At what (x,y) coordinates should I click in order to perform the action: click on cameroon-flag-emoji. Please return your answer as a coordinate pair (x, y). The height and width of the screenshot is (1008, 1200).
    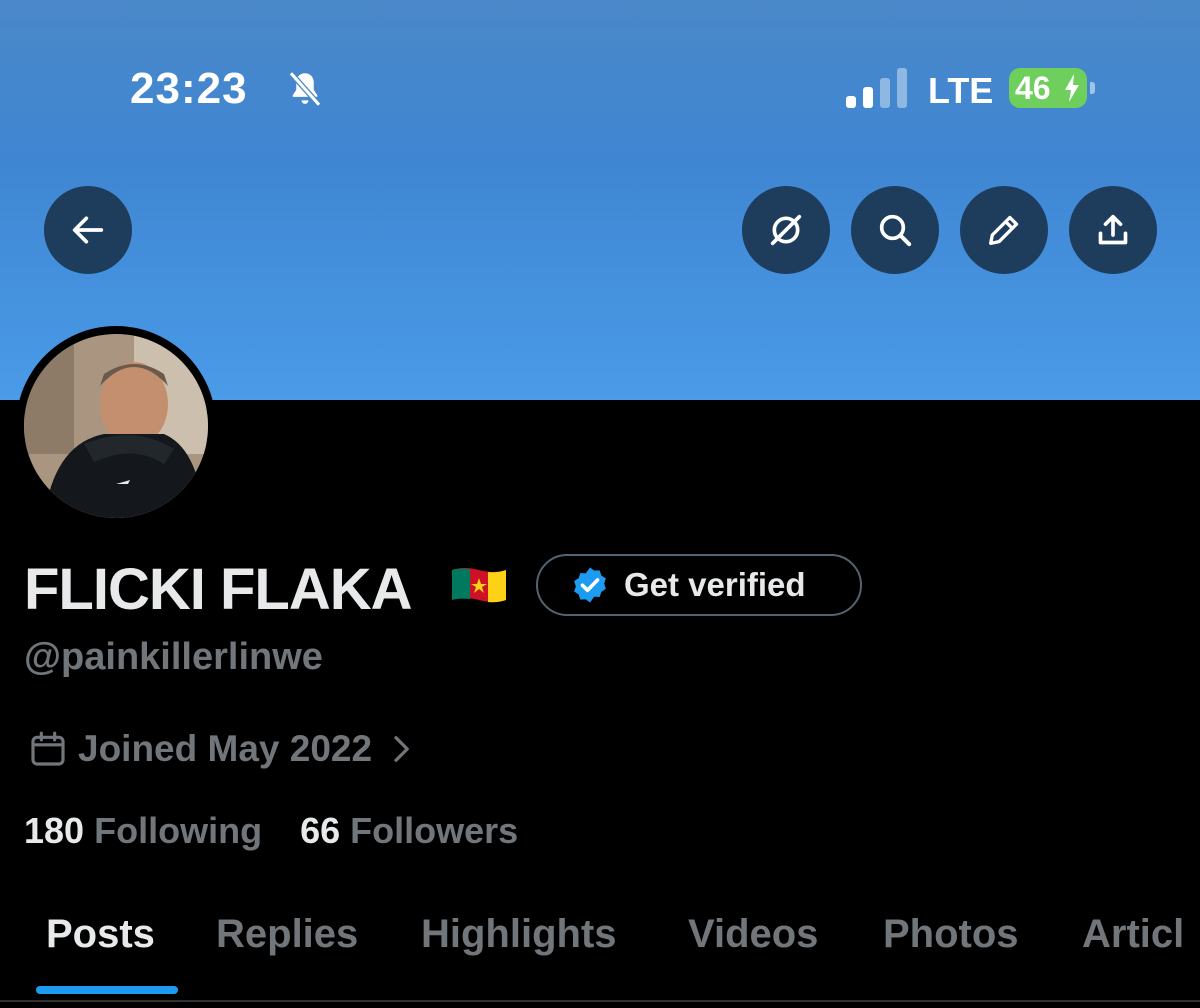
    Looking at the image, I should click on (479, 585).